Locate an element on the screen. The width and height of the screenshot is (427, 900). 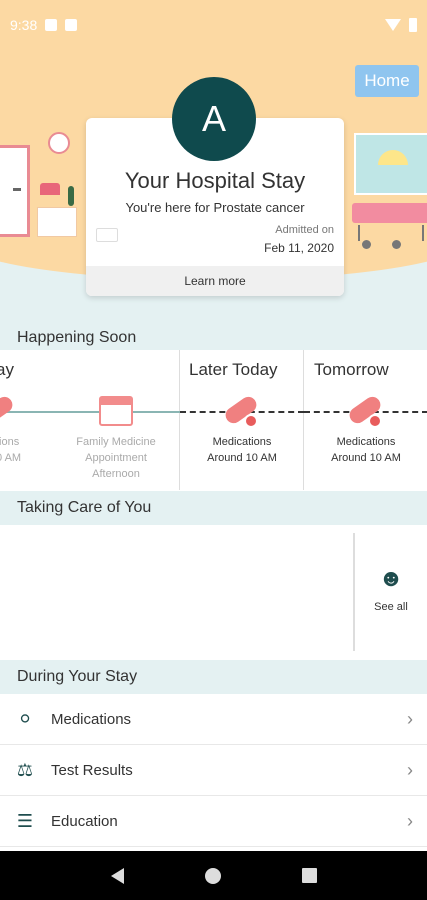
event-family-medicine: Family Medicine Appointment Afternoon is located at coordinates (116, 458).